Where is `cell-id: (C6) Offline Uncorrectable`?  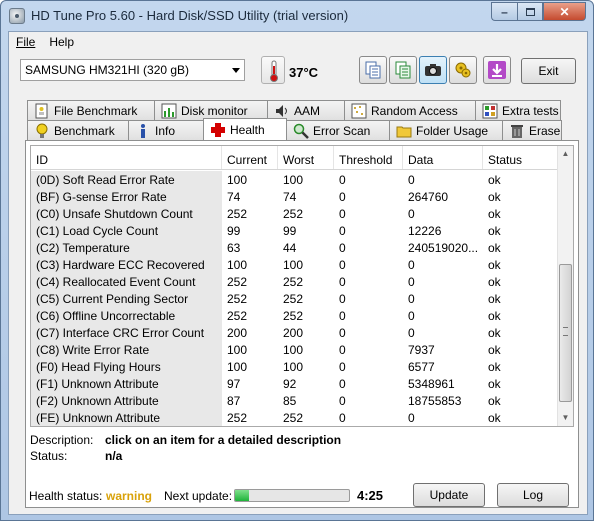
cell-id: (C6) Offline Uncorrectable is located at coordinates (126, 315).